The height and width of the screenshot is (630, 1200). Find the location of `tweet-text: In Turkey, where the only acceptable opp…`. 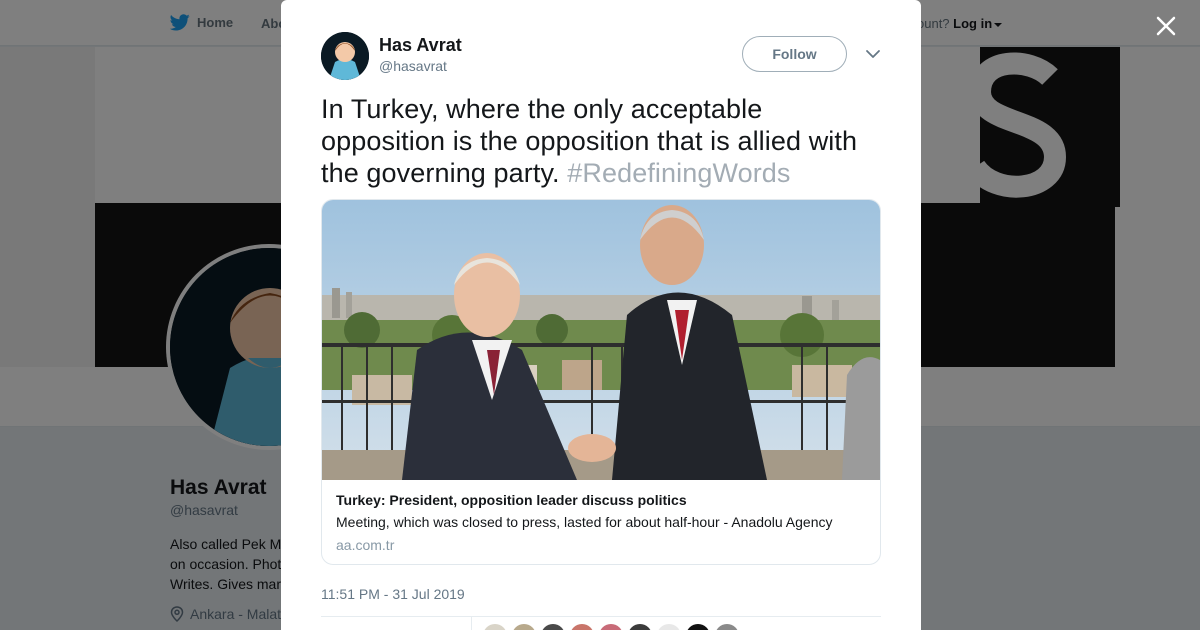

tweet-text: In Turkey, where the only acceptable opp… is located at coordinates (601, 141).